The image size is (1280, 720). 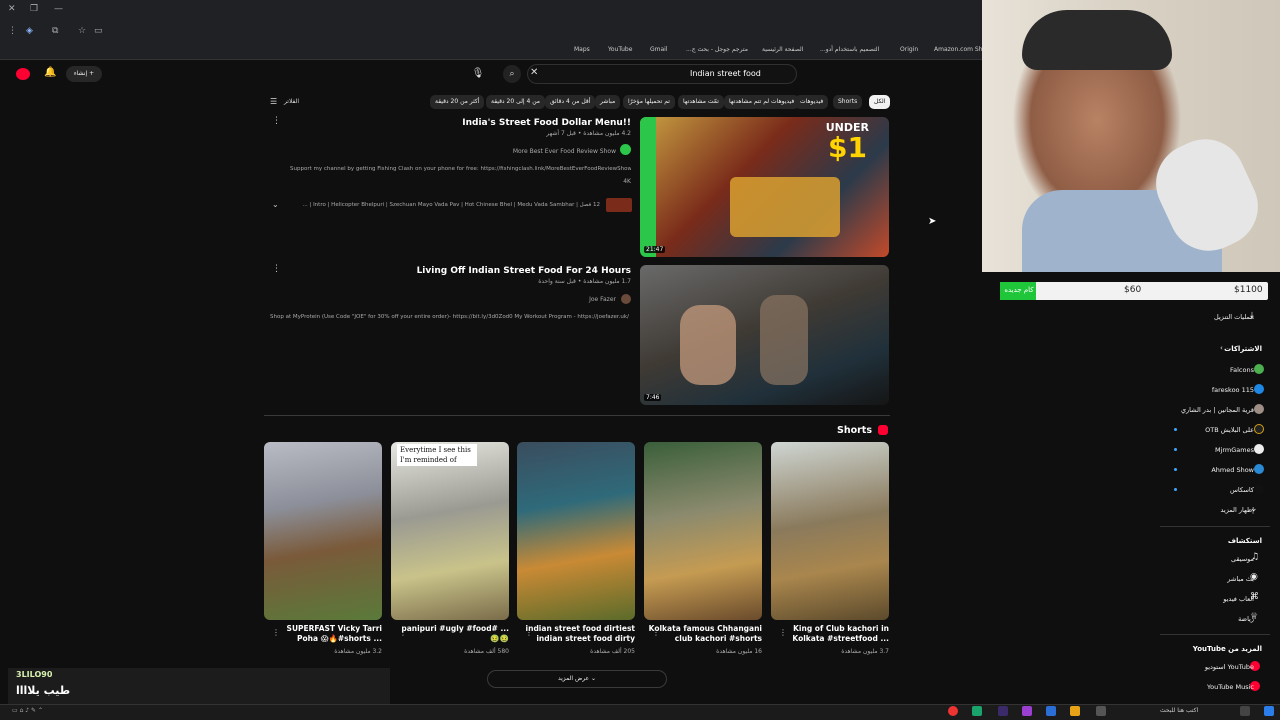 What do you see at coordinates (764, 335) in the screenshot?
I see `video-thumbnail: 7:46` at bounding box center [764, 335].